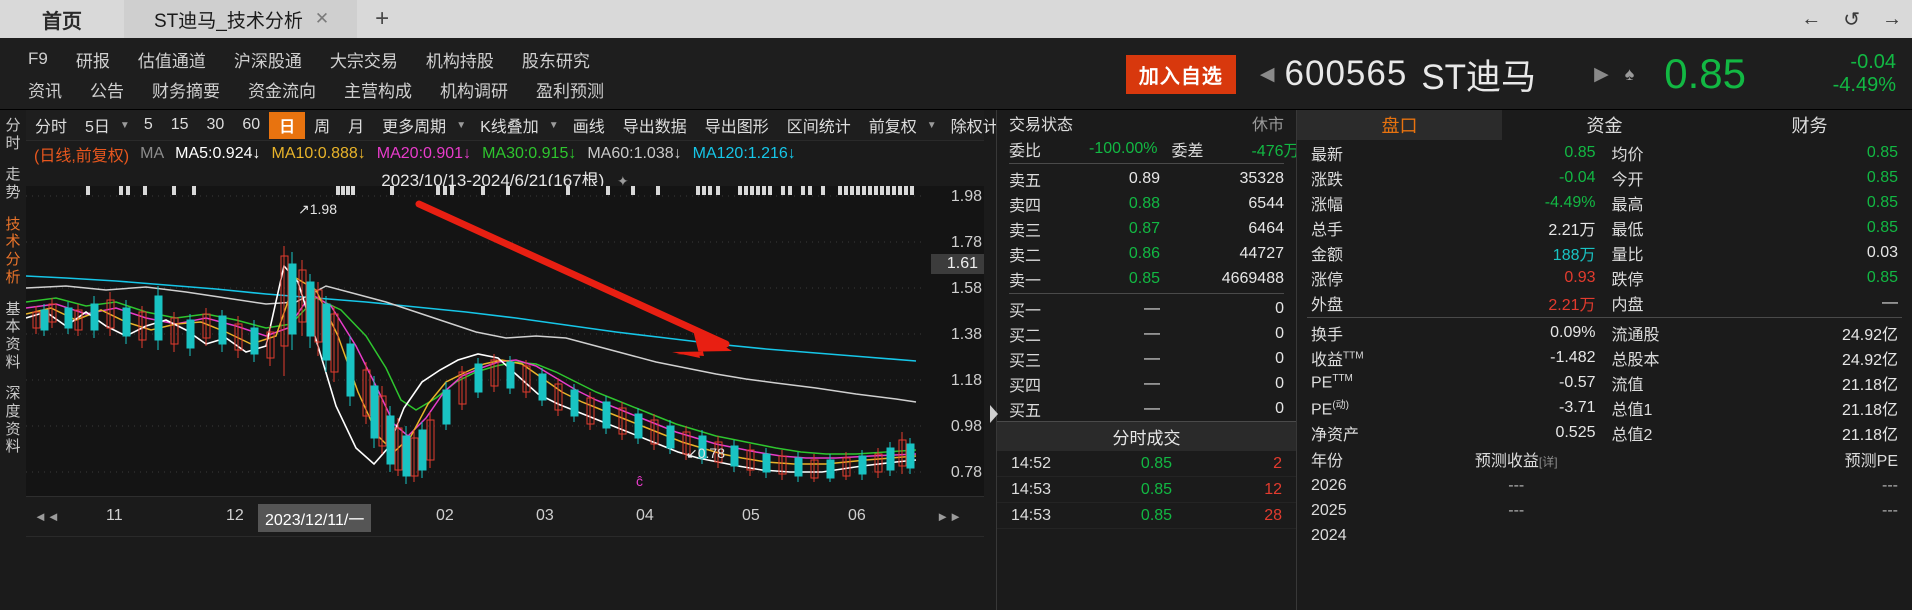 This screenshot has height=610, width=1912. Describe the element at coordinates (1146, 383) in the screenshot. I see `buy-level-4: 买四 — 0` at that location.